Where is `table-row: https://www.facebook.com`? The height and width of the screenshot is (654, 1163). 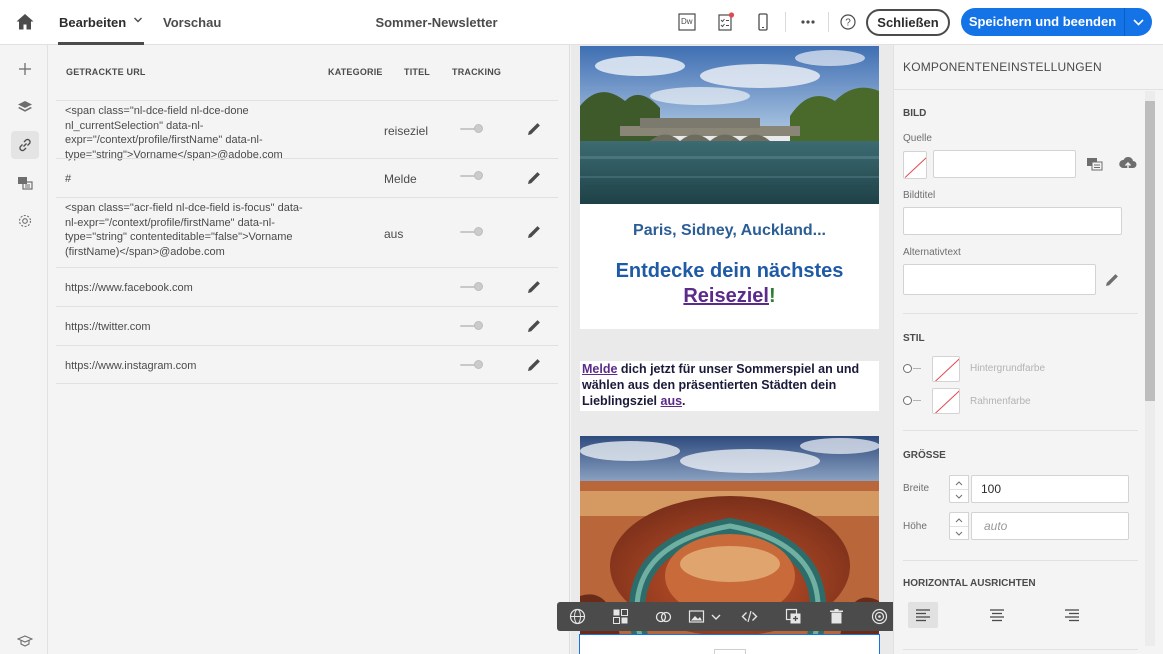 table-row: https://www.facebook.com is located at coordinates (307, 286).